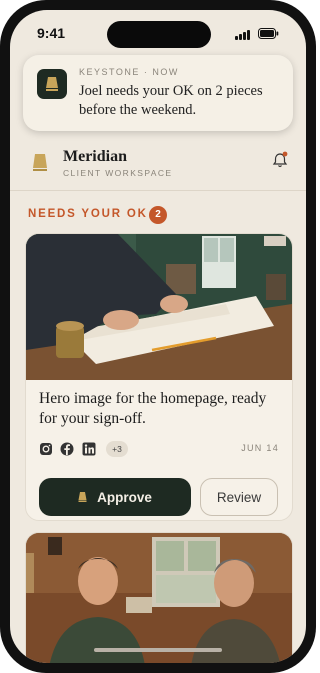 This screenshot has height=673, width=320. I want to click on card-date: JUN 14, so click(260, 448).